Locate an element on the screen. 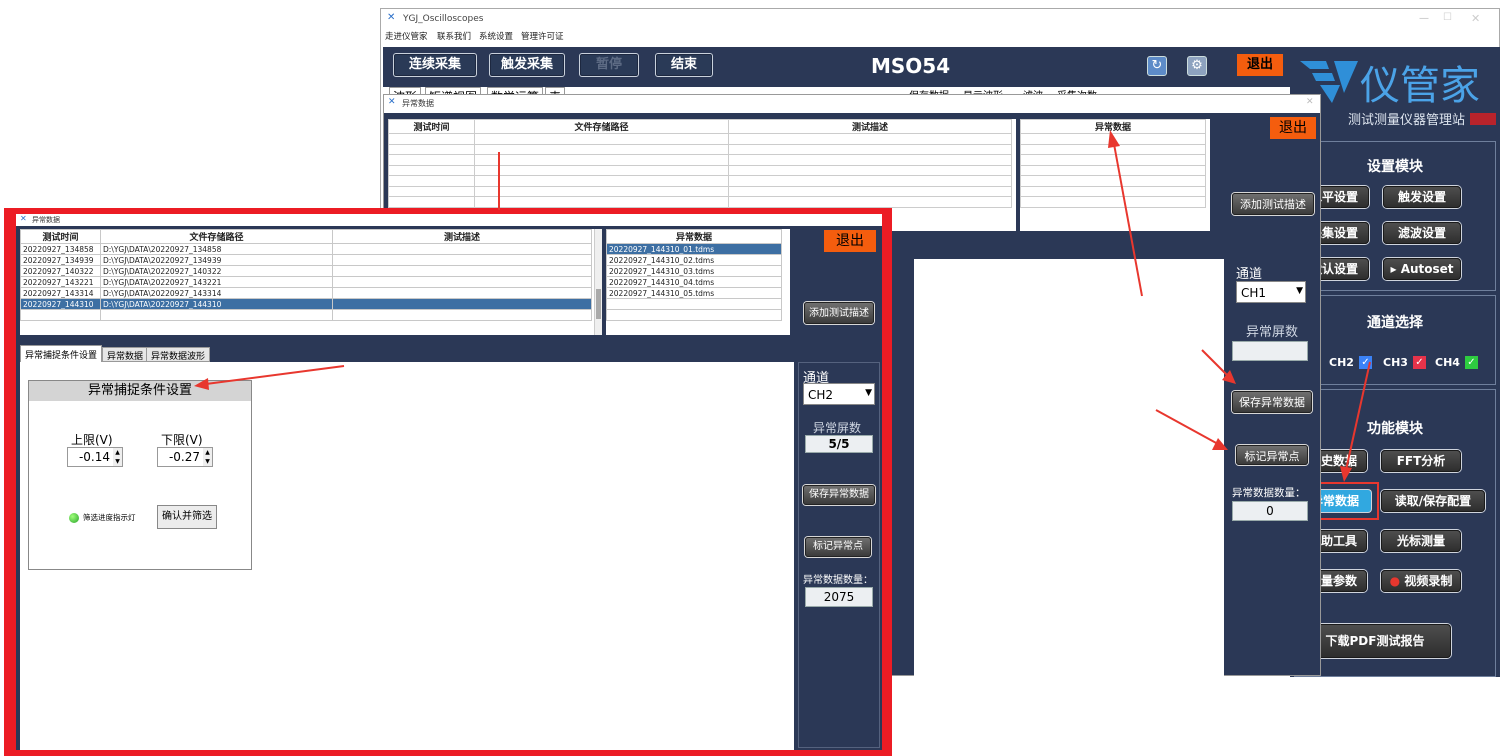 The height and width of the screenshot is (756, 1506). arrow-to-mark-button is located at coordinates (1187, 427).